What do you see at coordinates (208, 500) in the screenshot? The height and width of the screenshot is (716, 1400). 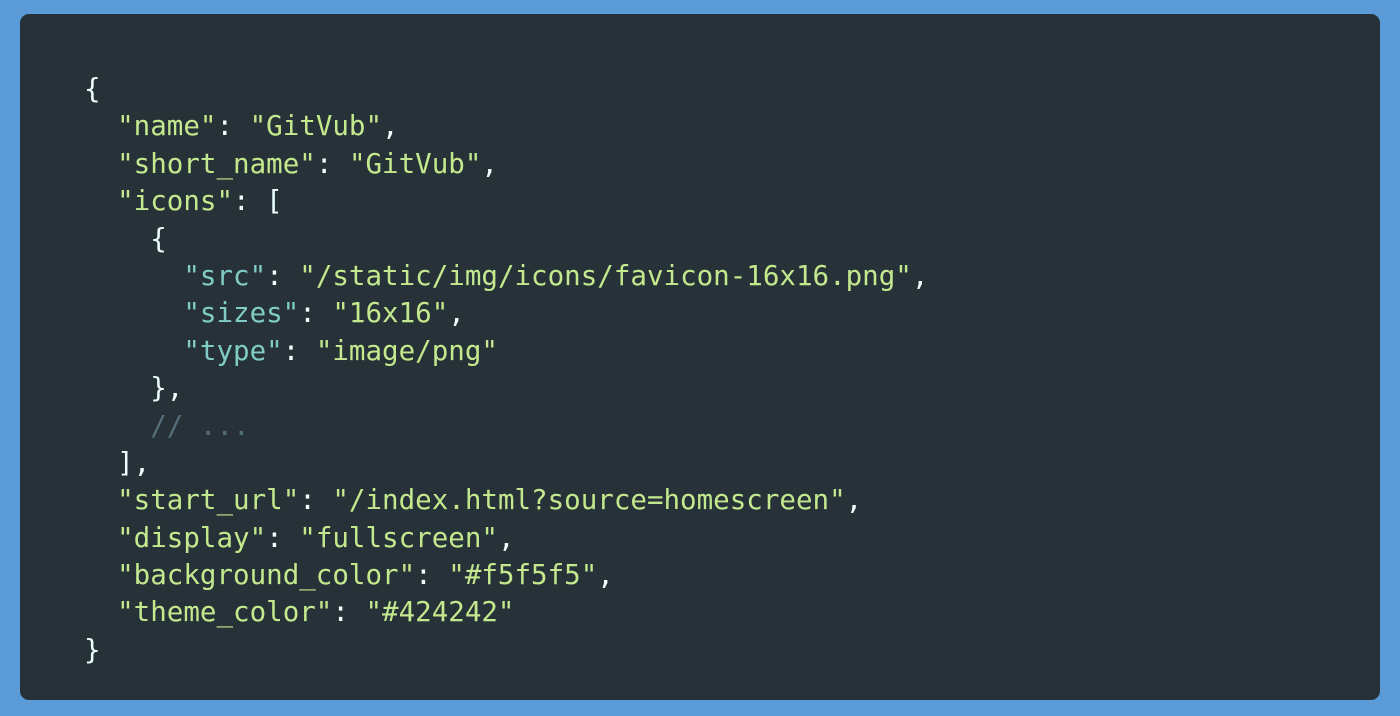 I see `start-url-key: "start_url"` at bounding box center [208, 500].